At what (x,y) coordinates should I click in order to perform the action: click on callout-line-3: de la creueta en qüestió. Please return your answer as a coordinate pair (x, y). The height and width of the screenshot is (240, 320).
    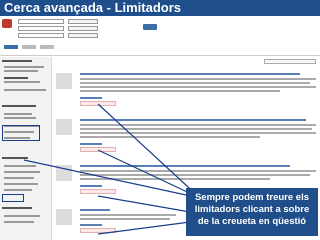
    Looking at the image, I should click on (252, 221).